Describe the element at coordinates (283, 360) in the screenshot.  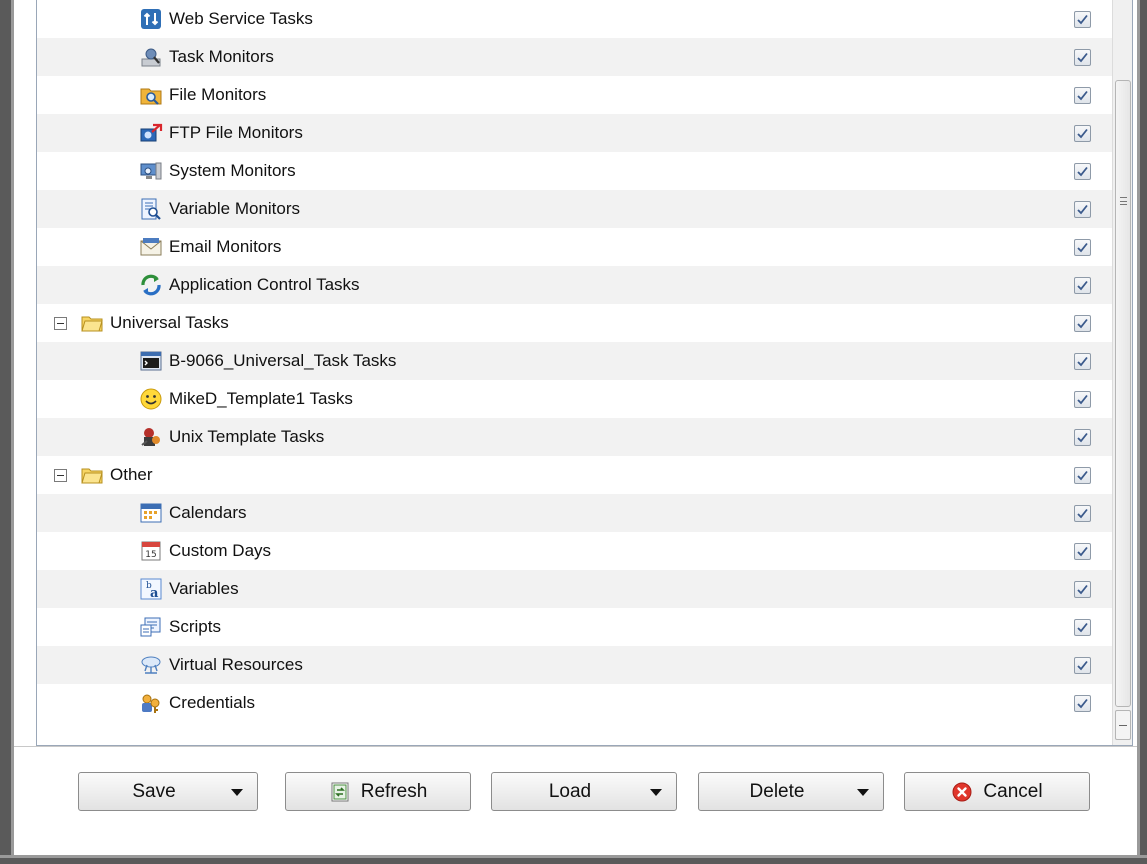
I see `tree-row-label: B-9066_Universal_Task Tasks` at that location.